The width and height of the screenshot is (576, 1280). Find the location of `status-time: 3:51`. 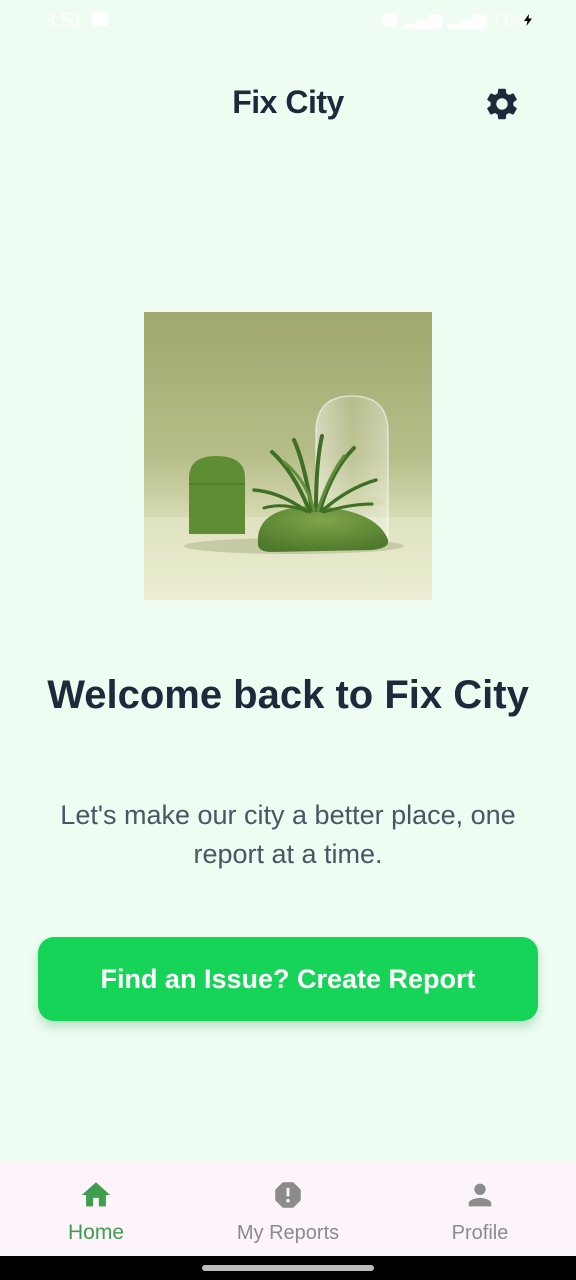

status-time: 3:51 is located at coordinates (63, 21).